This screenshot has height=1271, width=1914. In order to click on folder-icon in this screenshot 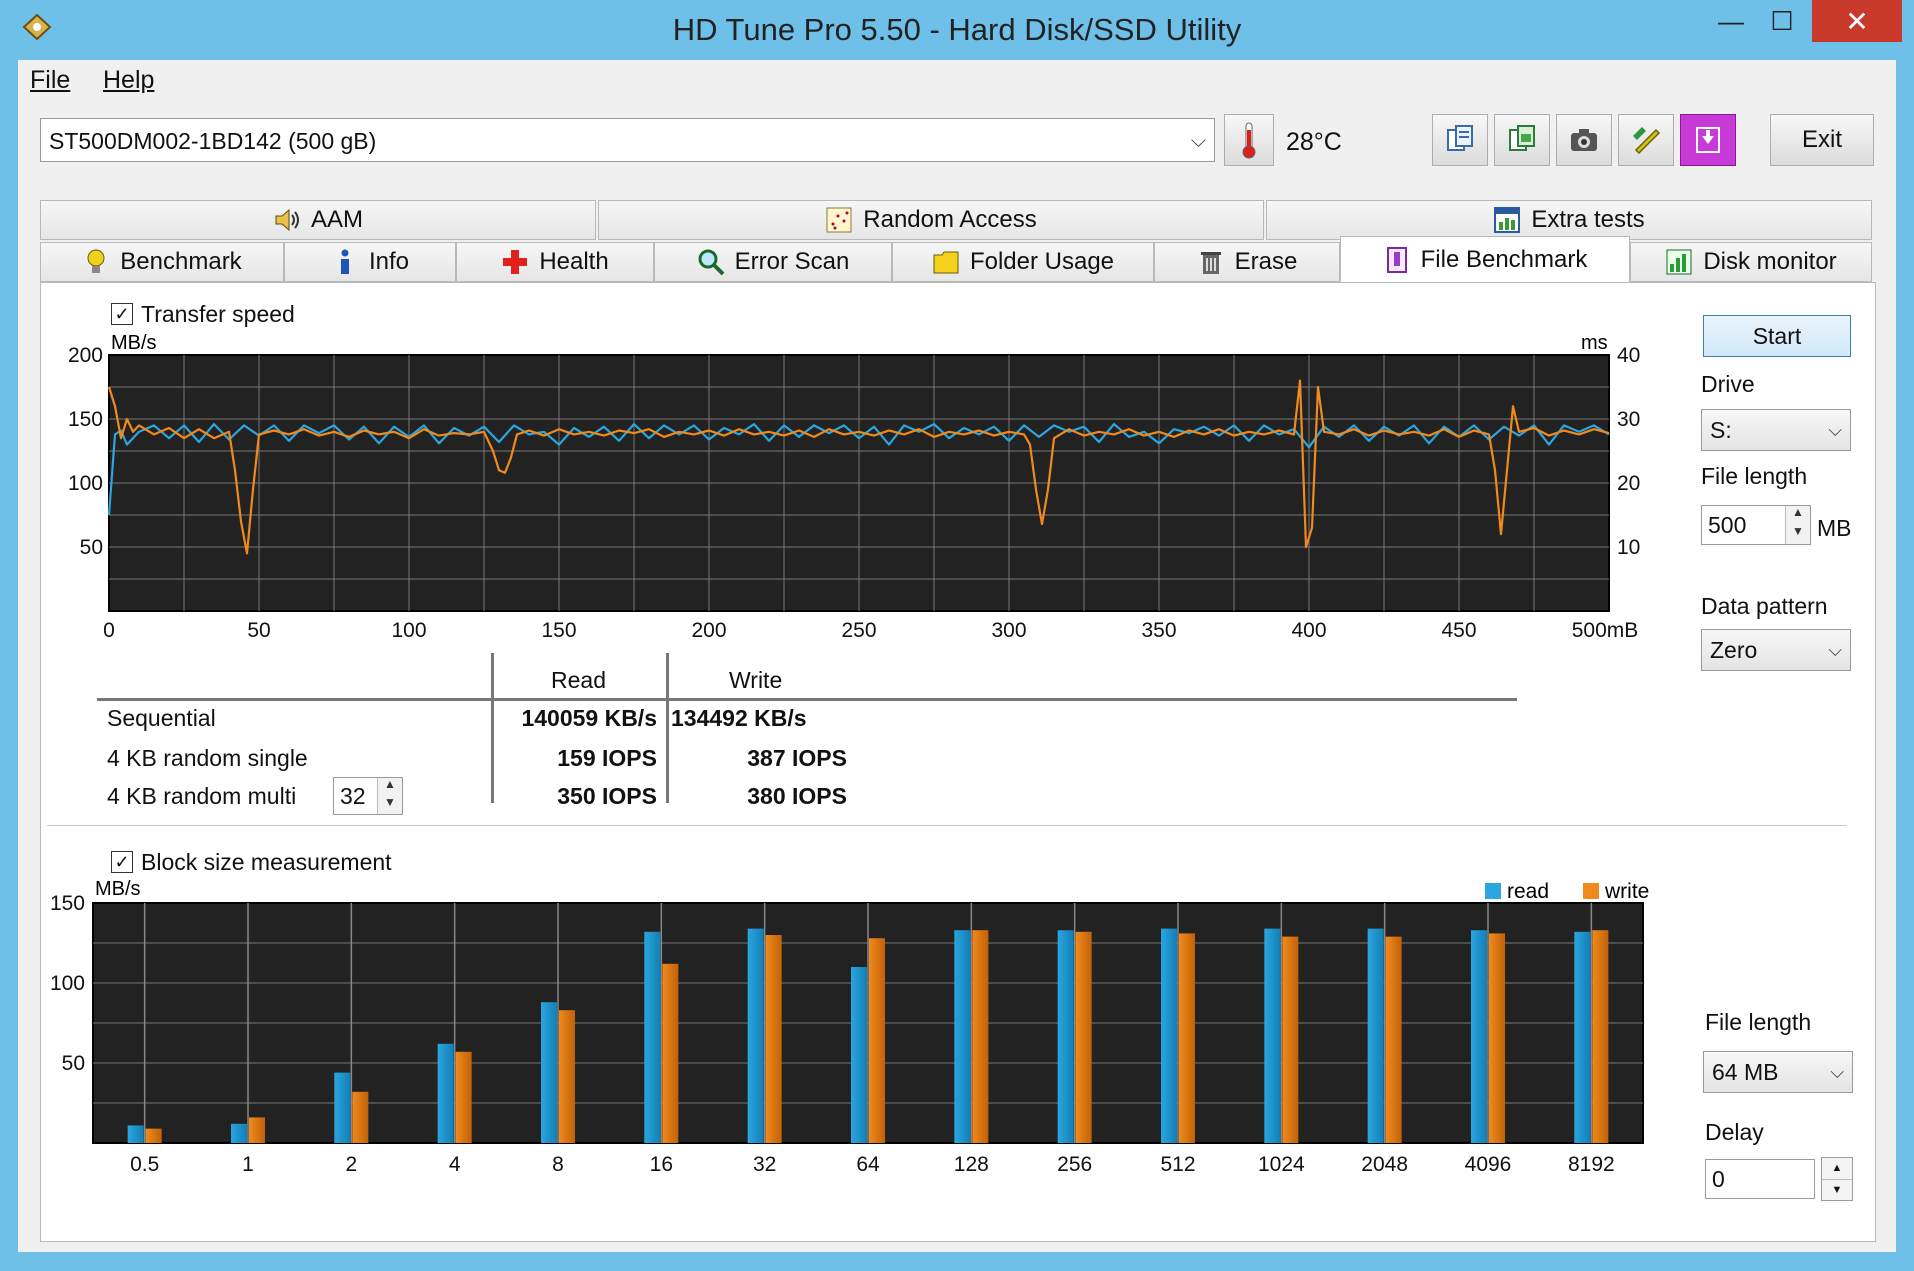, I will do `click(946, 262)`.